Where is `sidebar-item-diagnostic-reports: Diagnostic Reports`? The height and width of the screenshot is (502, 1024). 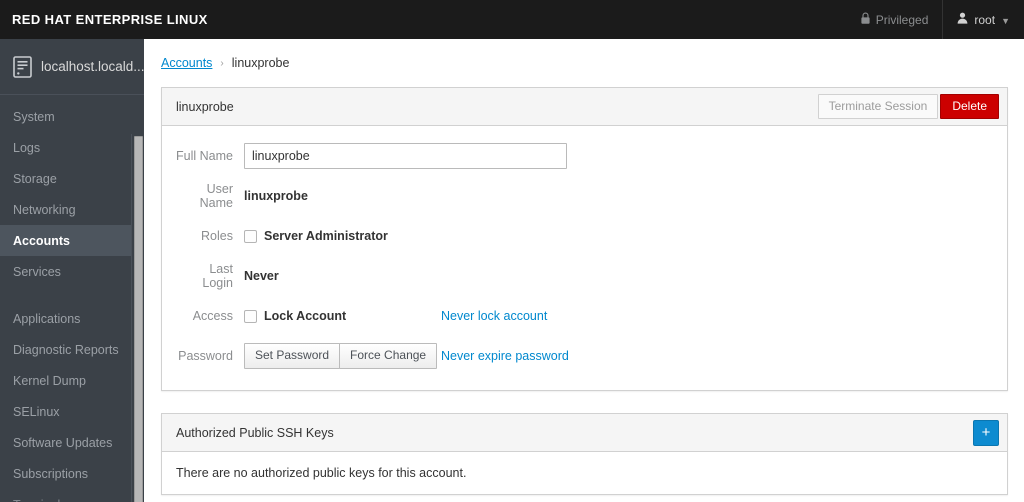
sidebar-item-diagnostic-reports: Diagnostic Reports is located at coordinates (72, 349).